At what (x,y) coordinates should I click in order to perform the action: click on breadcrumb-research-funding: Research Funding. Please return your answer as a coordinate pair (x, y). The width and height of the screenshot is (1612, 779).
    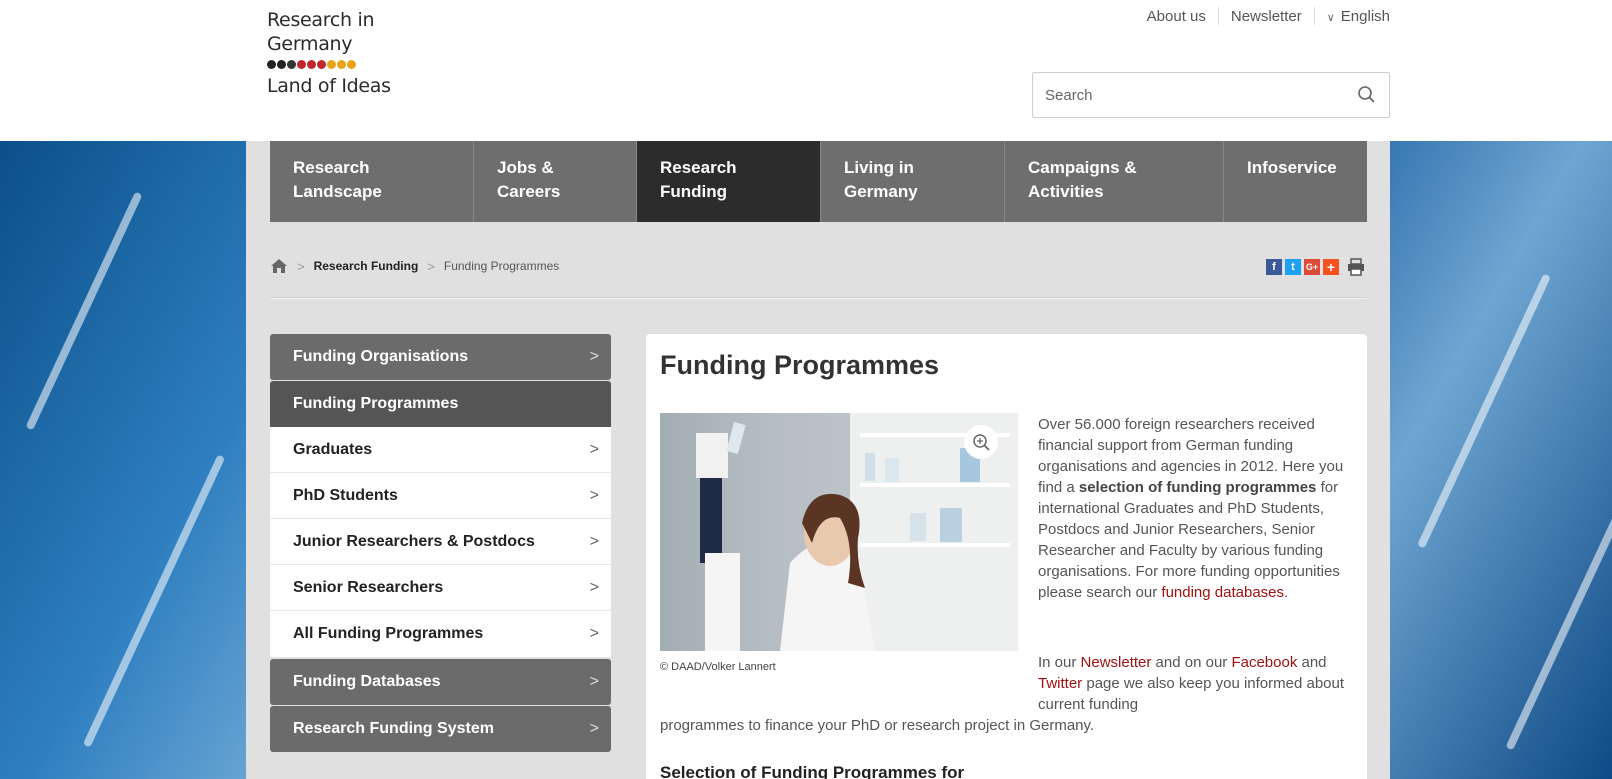
    Looking at the image, I should click on (366, 266).